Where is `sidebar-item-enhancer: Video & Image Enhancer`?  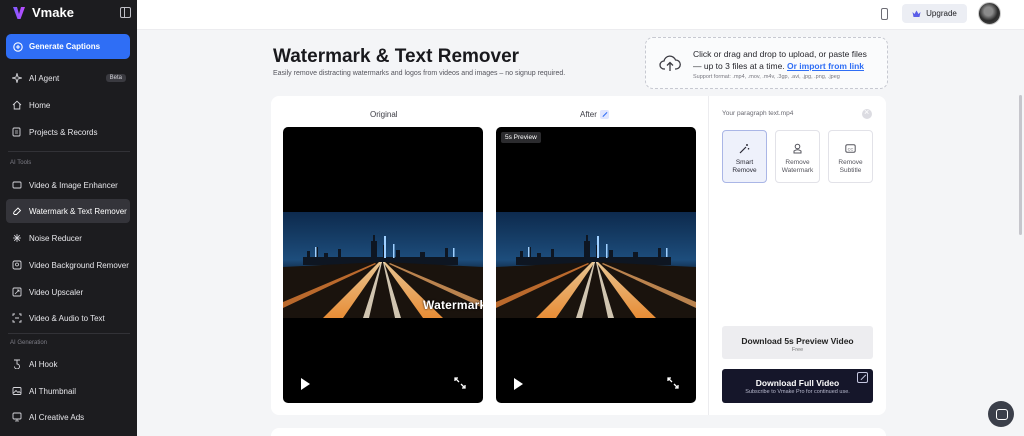
sidebar-item-enhancer: Video & Image Enhancer is located at coordinates (68, 185).